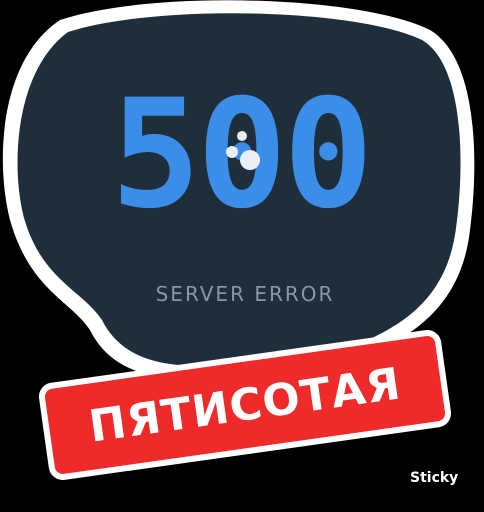 The width and height of the screenshot is (484, 512). What do you see at coordinates (328, 155) in the screenshot?
I see `error-code-digit-0-last: 0` at bounding box center [328, 155].